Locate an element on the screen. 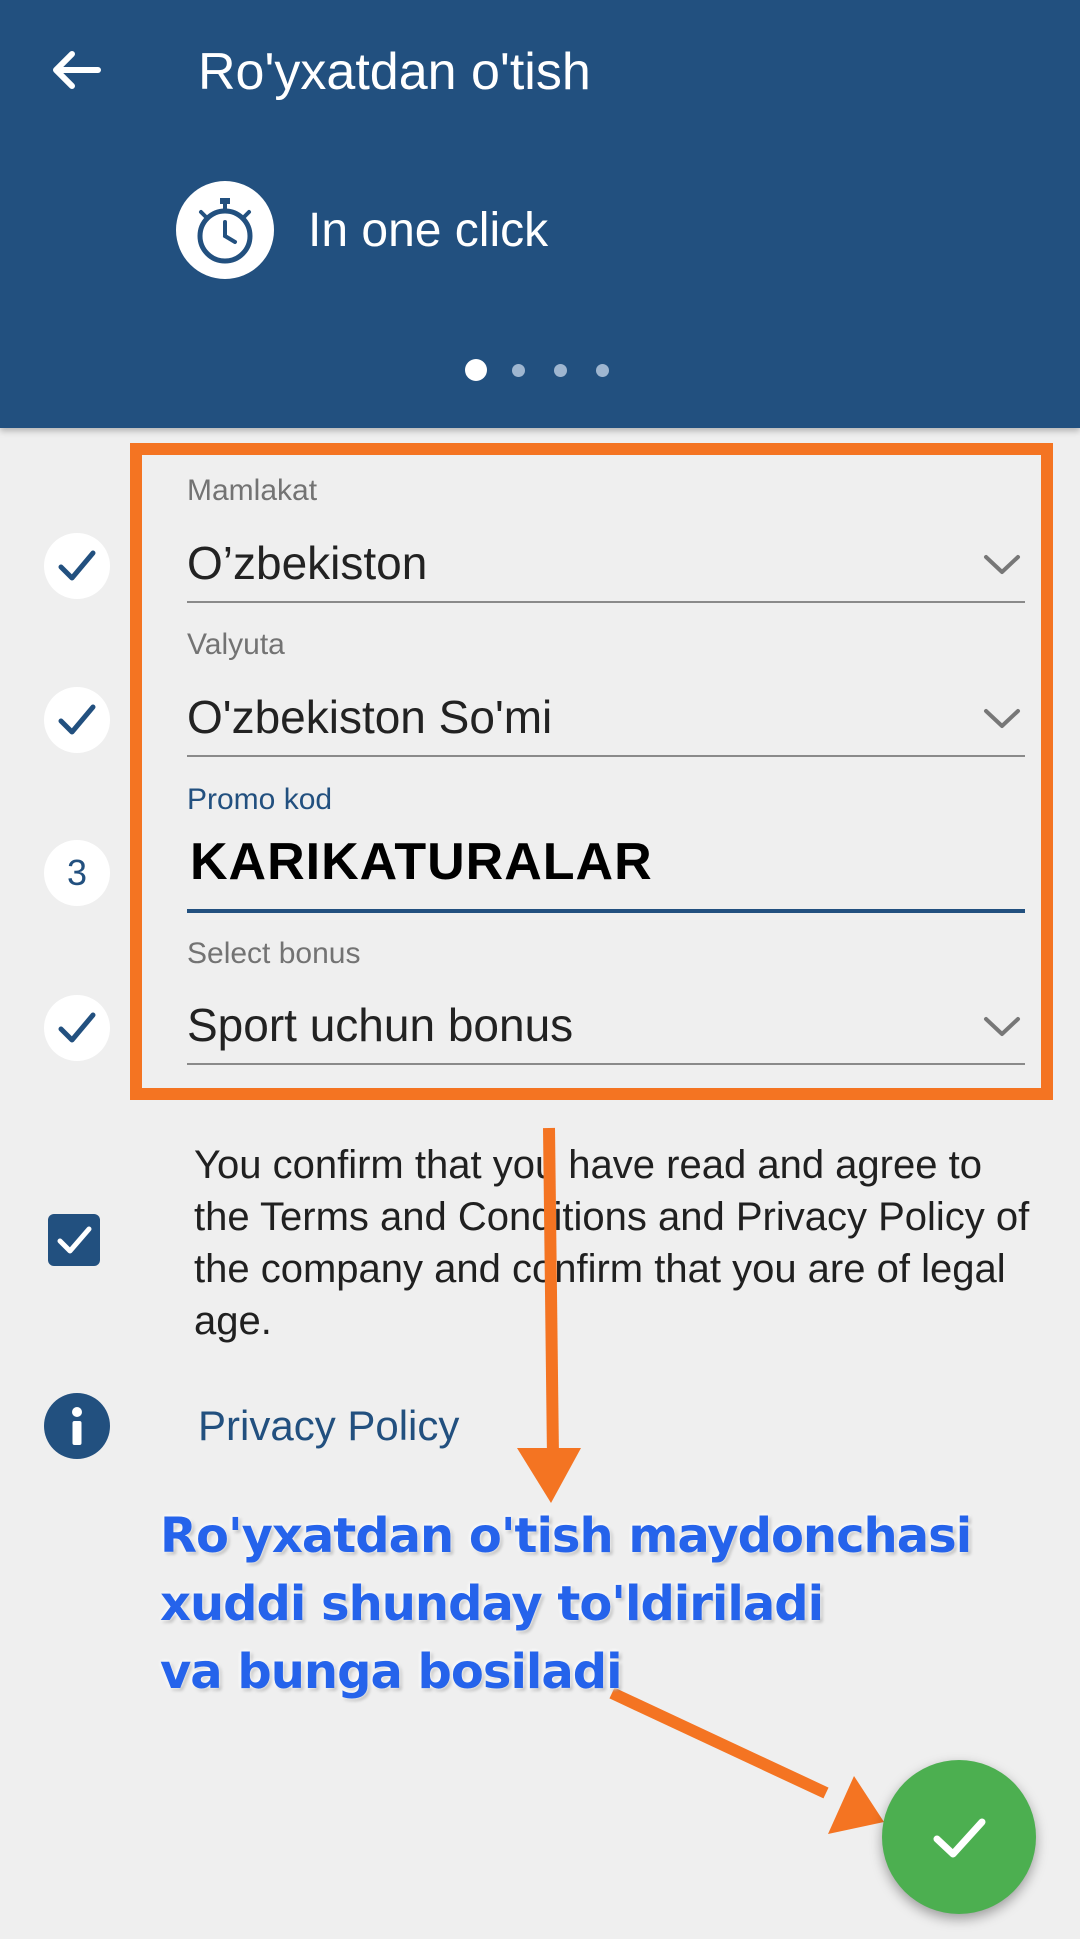 The height and width of the screenshot is (1939, 1080). annotation-line: va bunga bosiladi is located at coordinates (391, 1672).